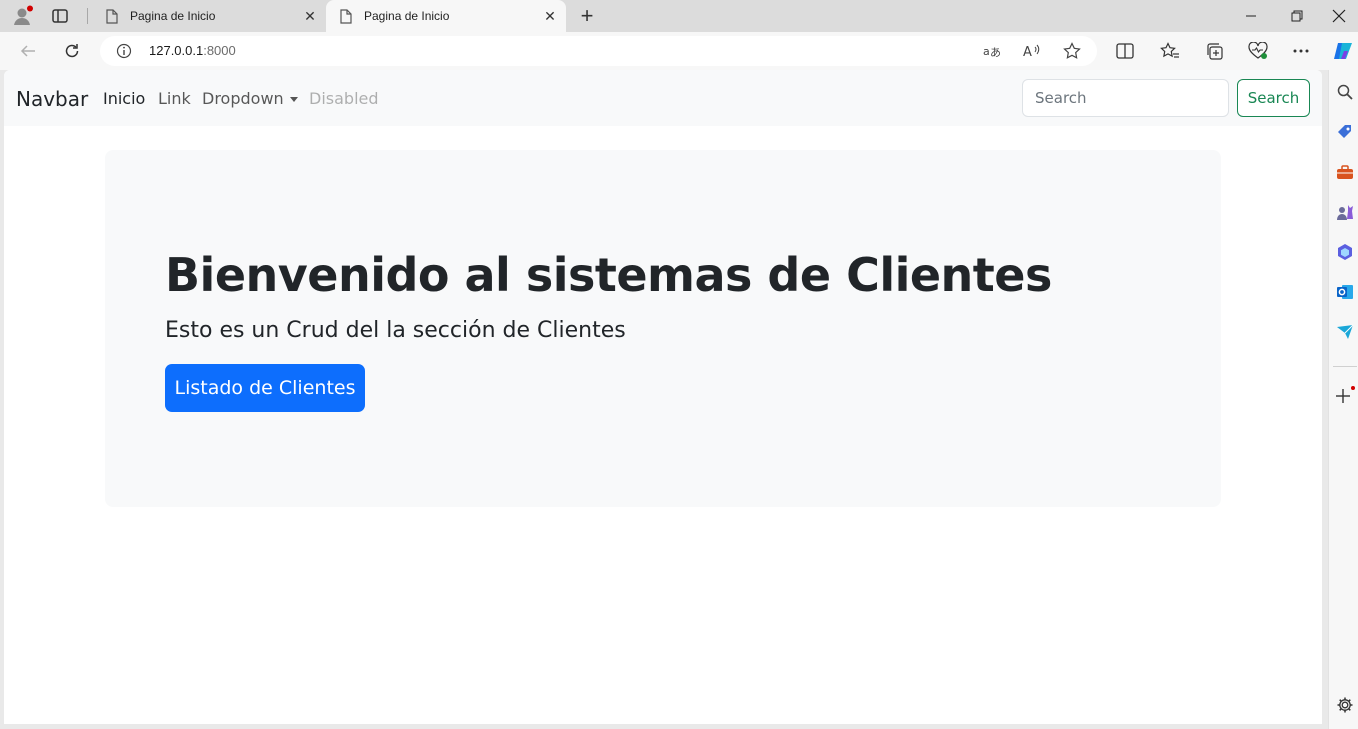 The width and height of the screenshot is (1358, 729). I want to click on more-options-icon, so click(1301, 51).